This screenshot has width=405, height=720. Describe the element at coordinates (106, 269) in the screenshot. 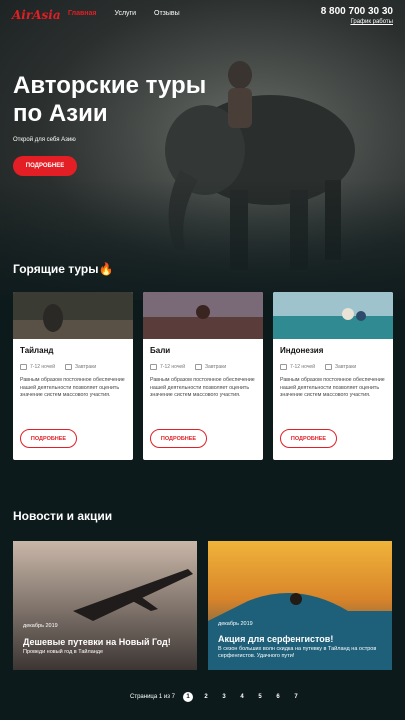

I see `fire-icon: 🔥` at that location.